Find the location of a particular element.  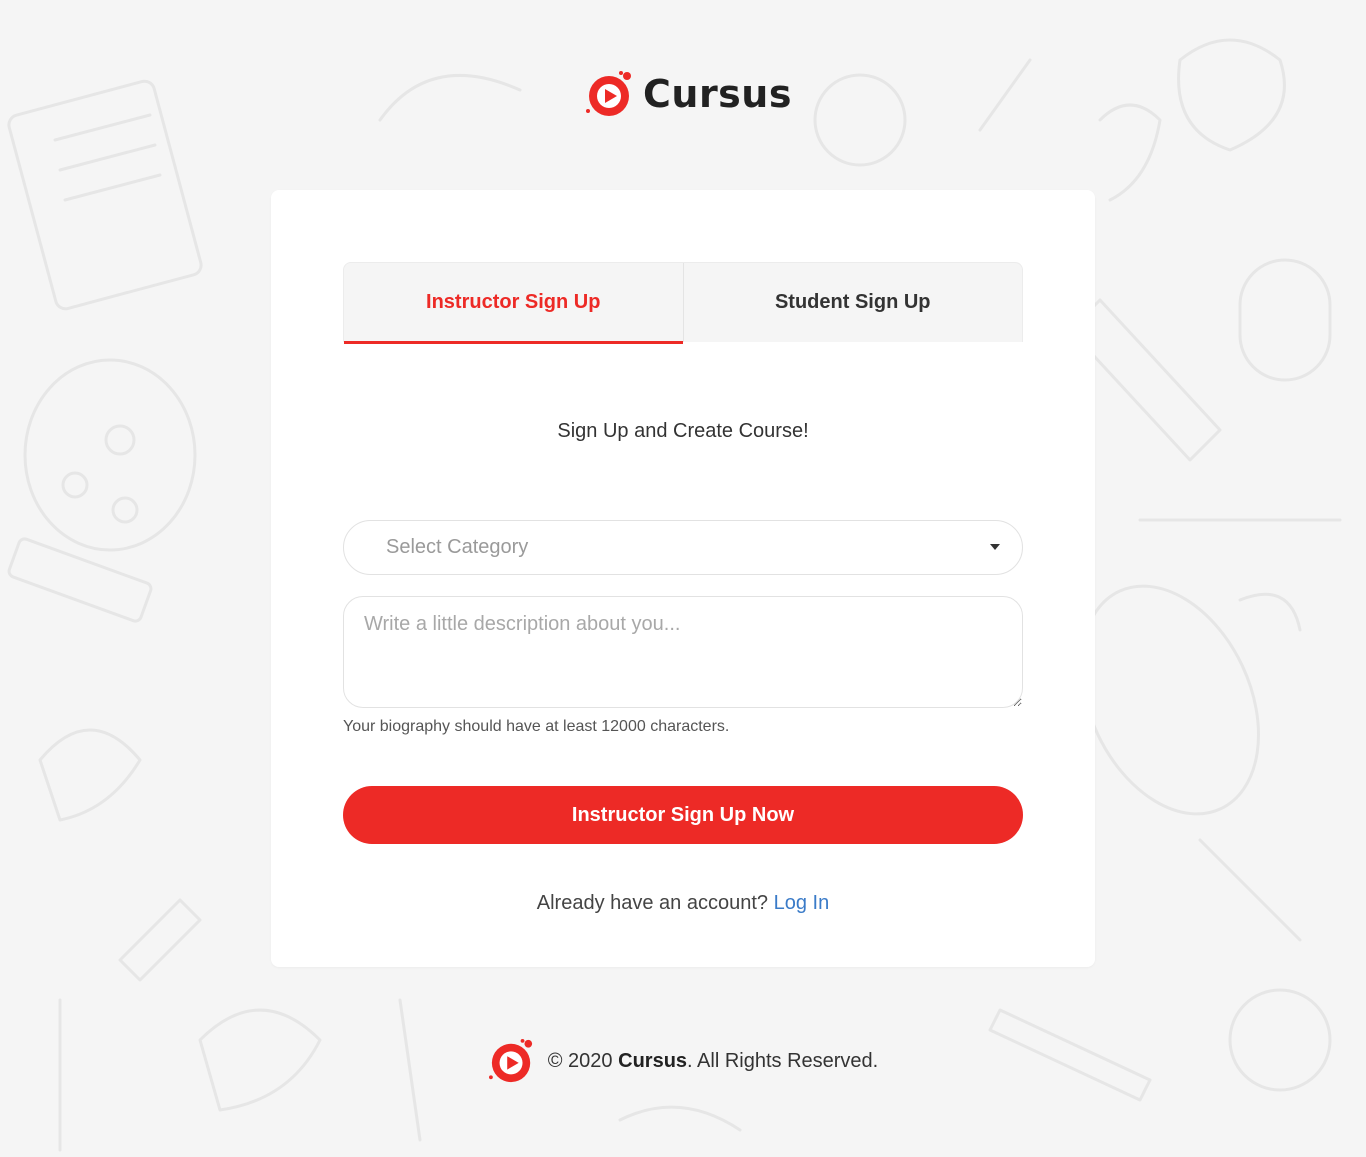

bio-textarea is located at coordinates (683, 652).